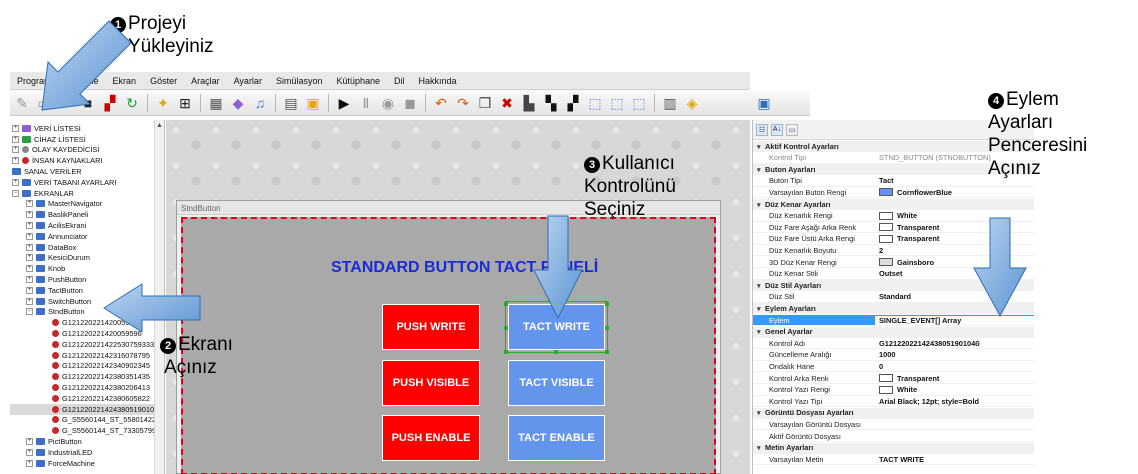 The width and height of the screenshot is (1138, 474). I want to click on tree-item-screen: + PictButton, so click(46, 441).